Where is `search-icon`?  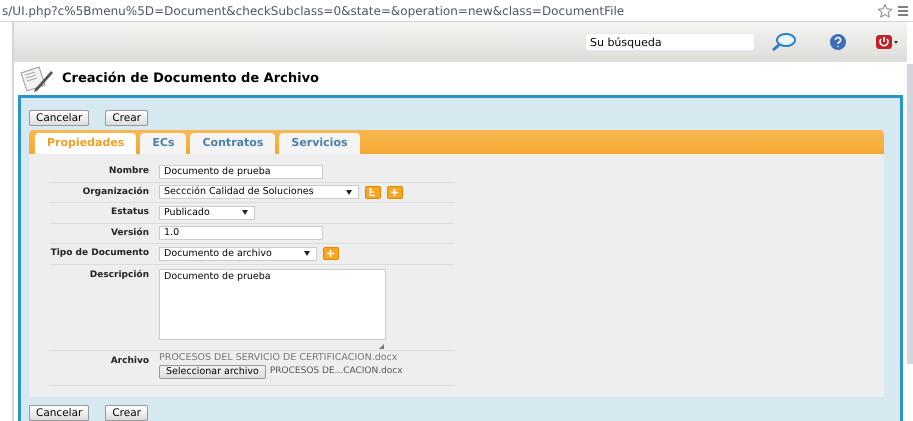 search-icon is located at coordinates (784, 42).